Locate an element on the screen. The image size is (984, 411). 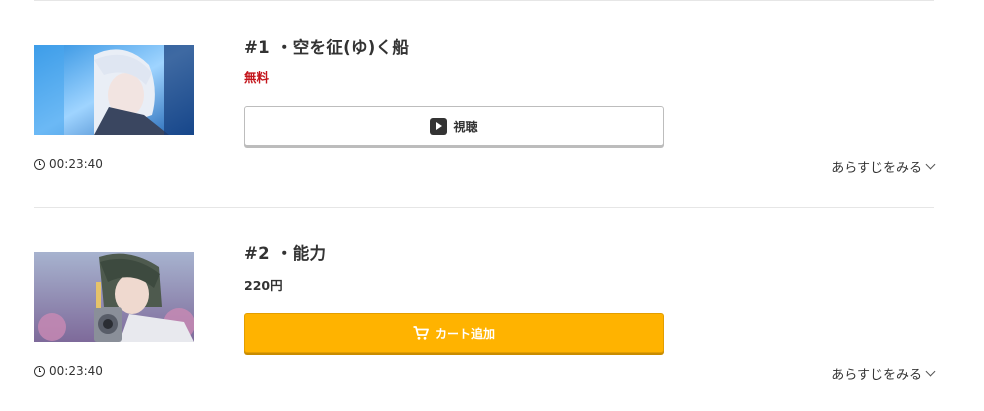
cart-icon is located at coordinates (421, 333).